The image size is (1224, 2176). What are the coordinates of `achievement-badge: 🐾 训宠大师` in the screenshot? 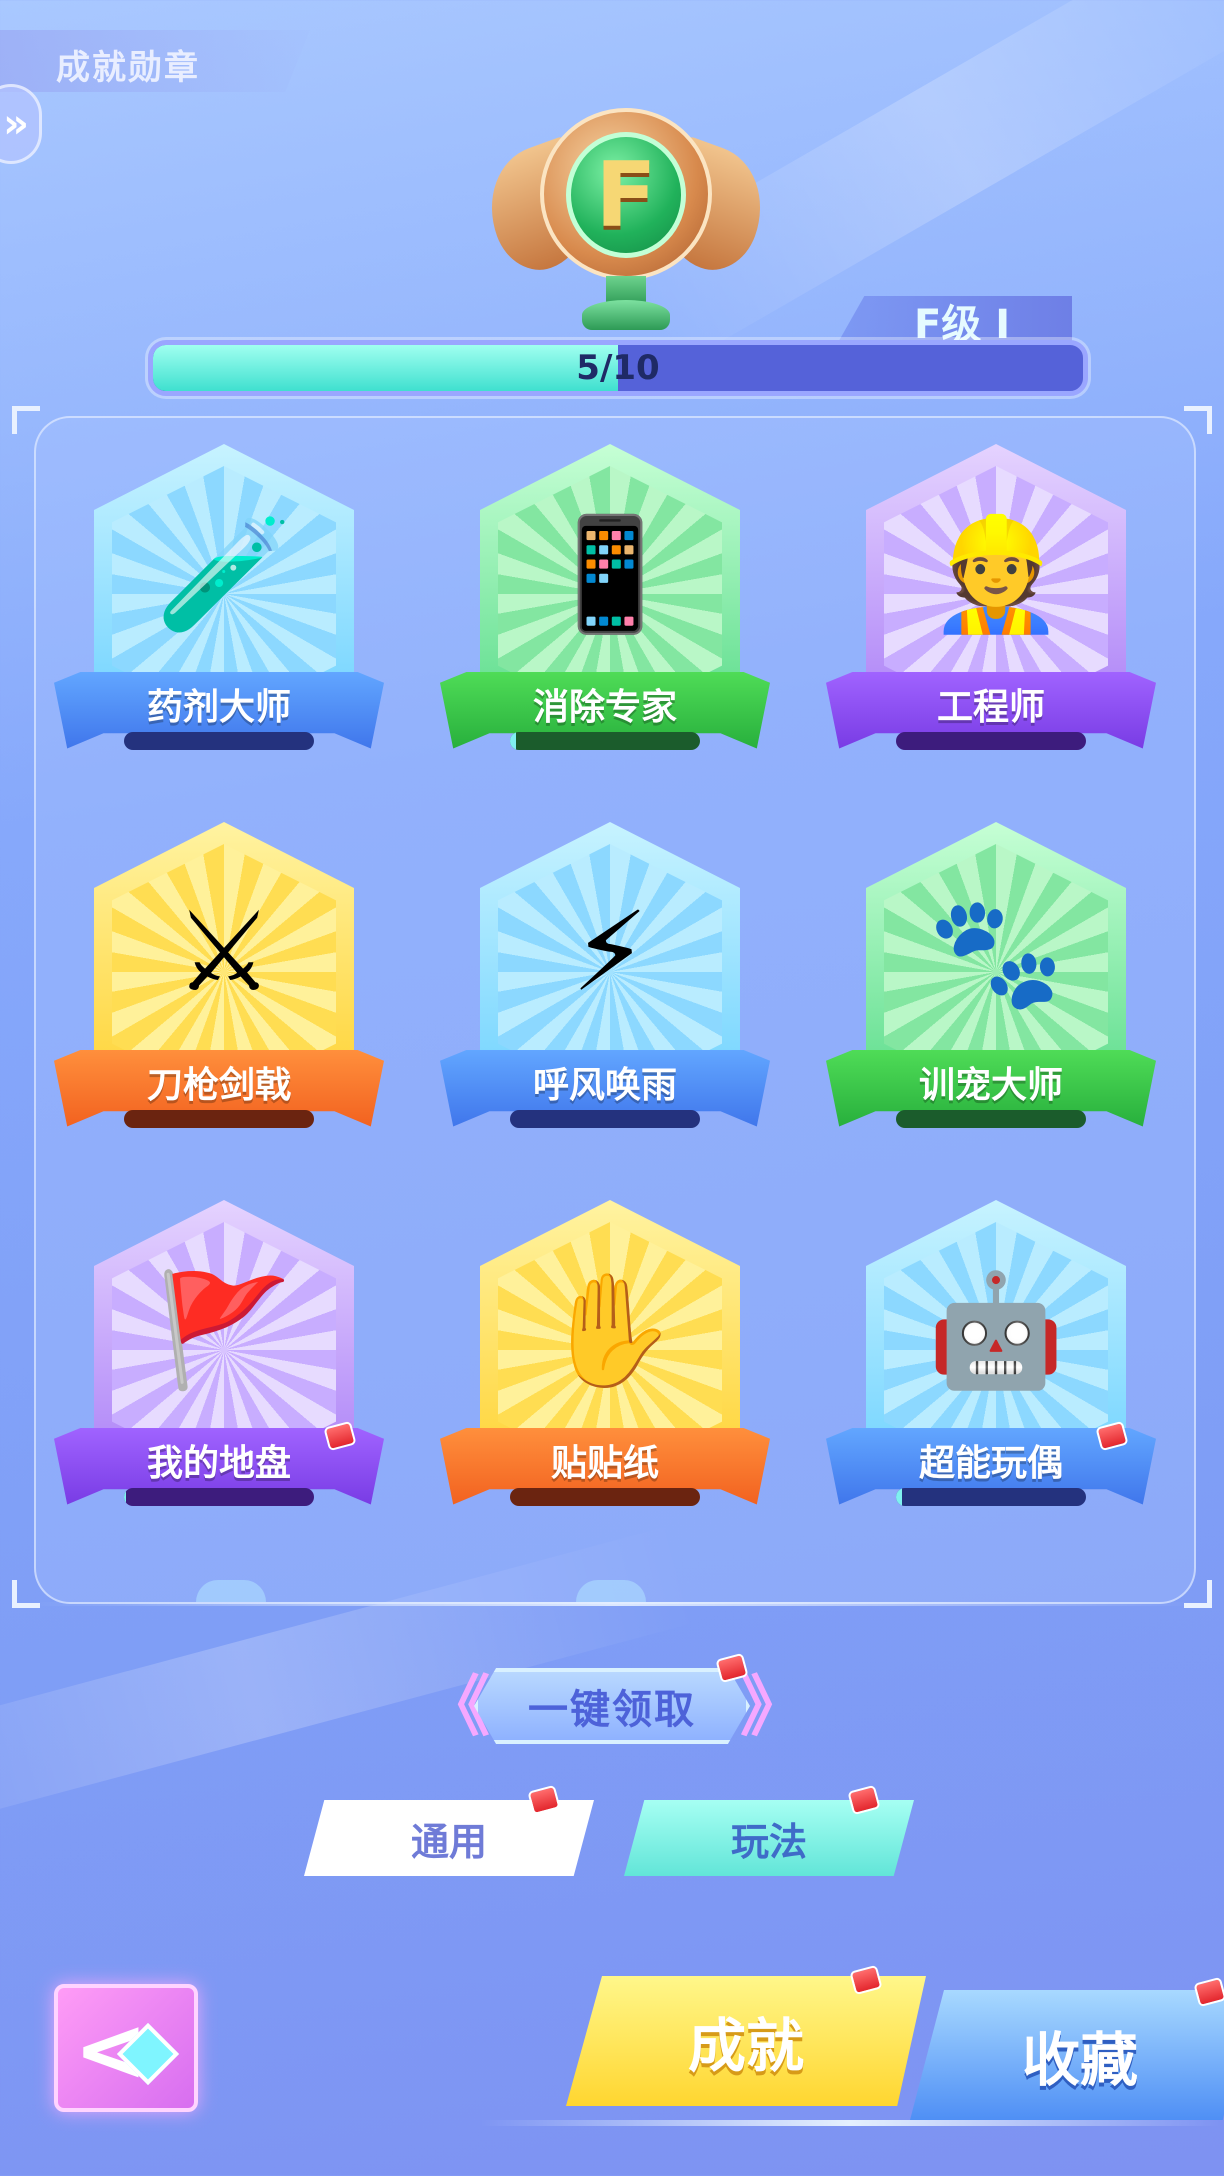 It's located at (991, 987).